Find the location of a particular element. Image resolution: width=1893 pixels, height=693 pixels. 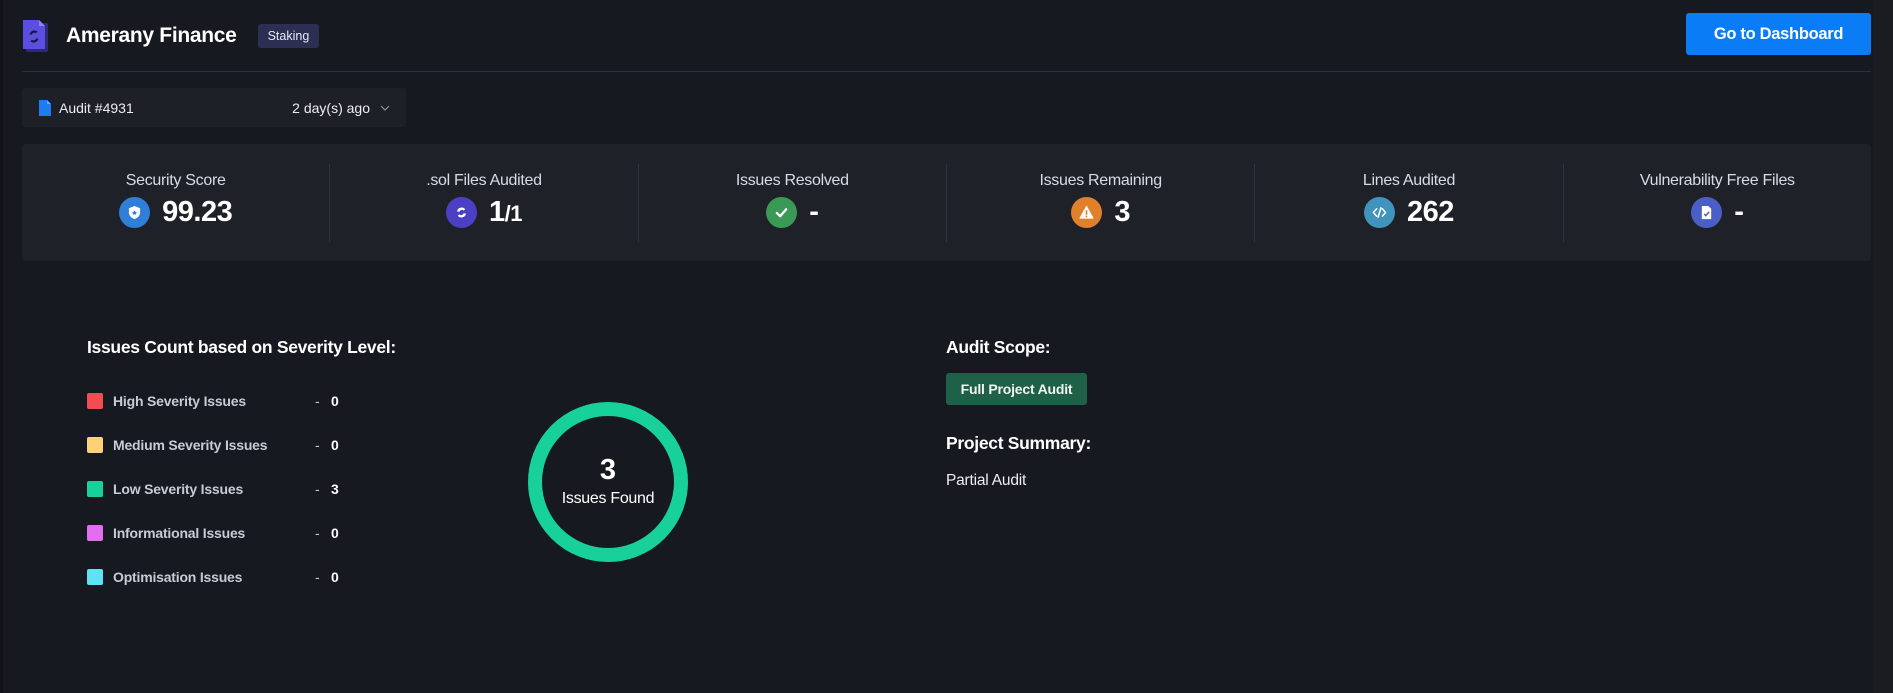

warning-icon is located at coordinates (1087, 212).